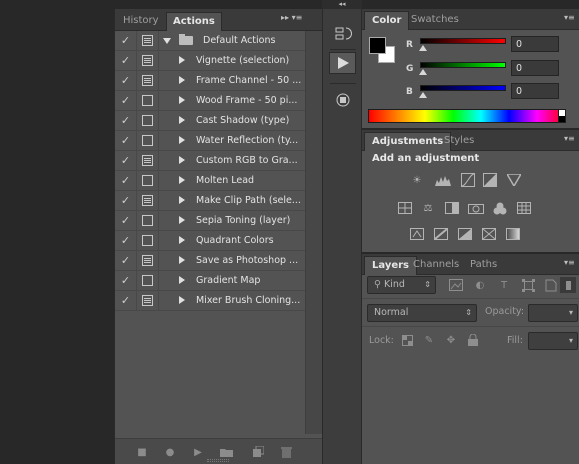  Describe the element at coordinates (562, 116) in the screenshot. I see `black-white-ramp` at that location.